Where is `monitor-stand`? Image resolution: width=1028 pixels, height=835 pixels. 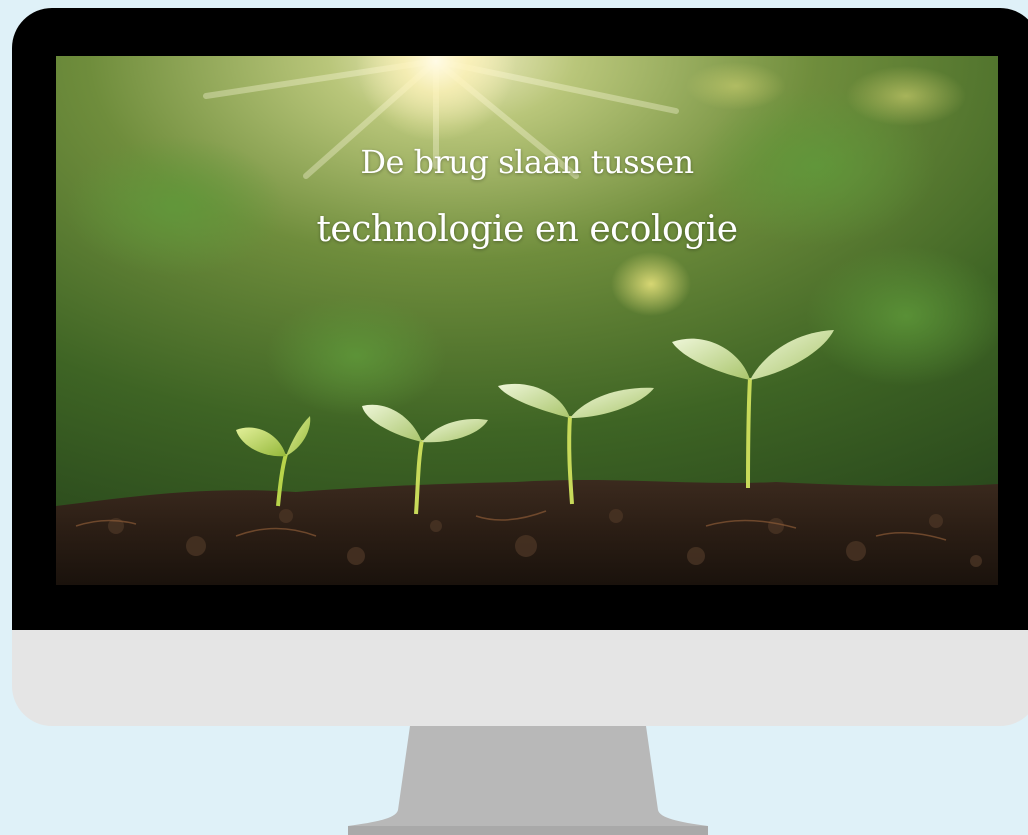 monitor-stand is located at coordinates (528, 780).